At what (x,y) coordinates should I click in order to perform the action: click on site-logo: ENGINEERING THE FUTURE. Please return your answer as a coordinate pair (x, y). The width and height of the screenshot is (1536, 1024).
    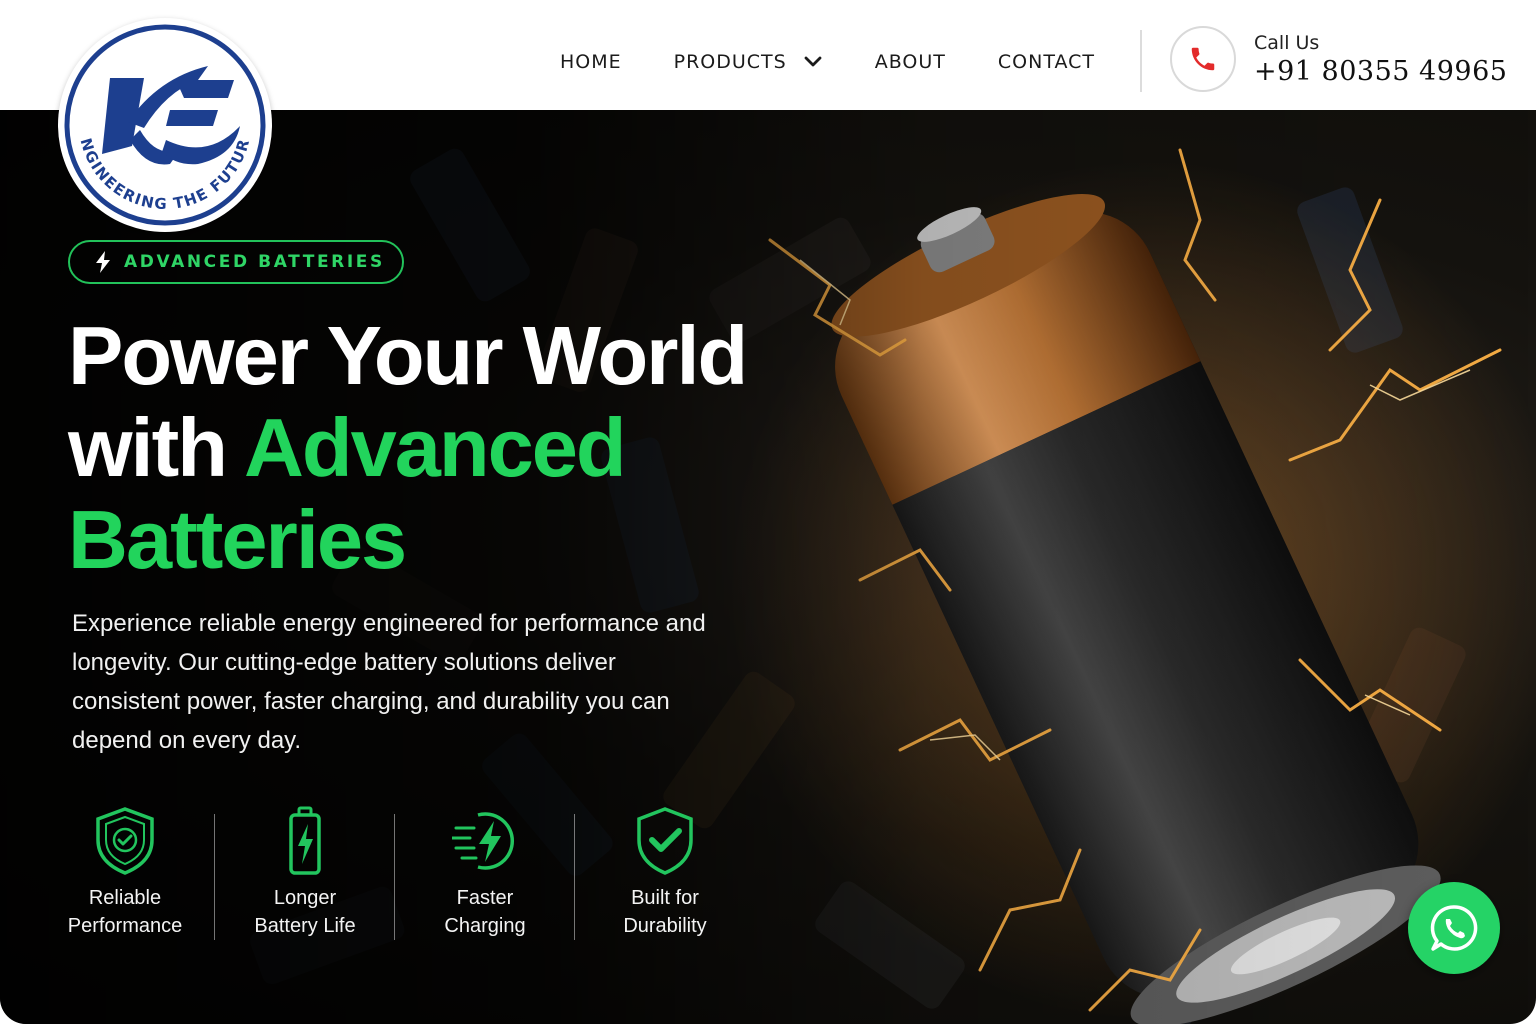
    Looking at the image, I should click on (162, 118).